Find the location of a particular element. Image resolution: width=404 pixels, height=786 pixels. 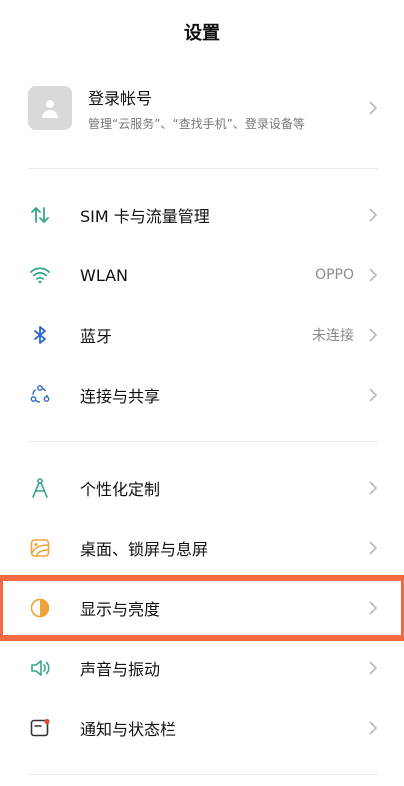

connection-sharing-row: 连接与共享 is located at coordinates (202, 395).